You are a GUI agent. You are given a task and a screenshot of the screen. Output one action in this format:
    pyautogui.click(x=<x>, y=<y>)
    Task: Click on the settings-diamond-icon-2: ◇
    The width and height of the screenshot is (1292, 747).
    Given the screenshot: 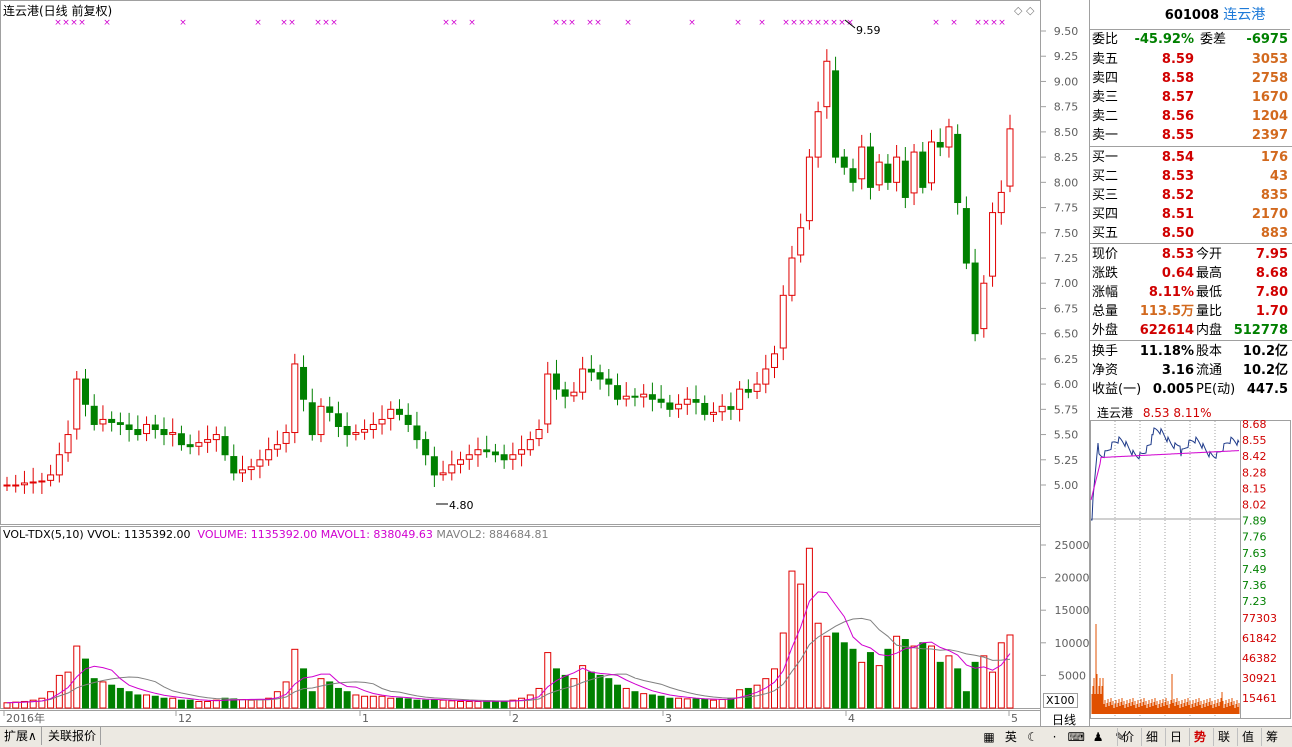 What is the action you would take?
    pyautogui.click(x=1030, y=10)
    